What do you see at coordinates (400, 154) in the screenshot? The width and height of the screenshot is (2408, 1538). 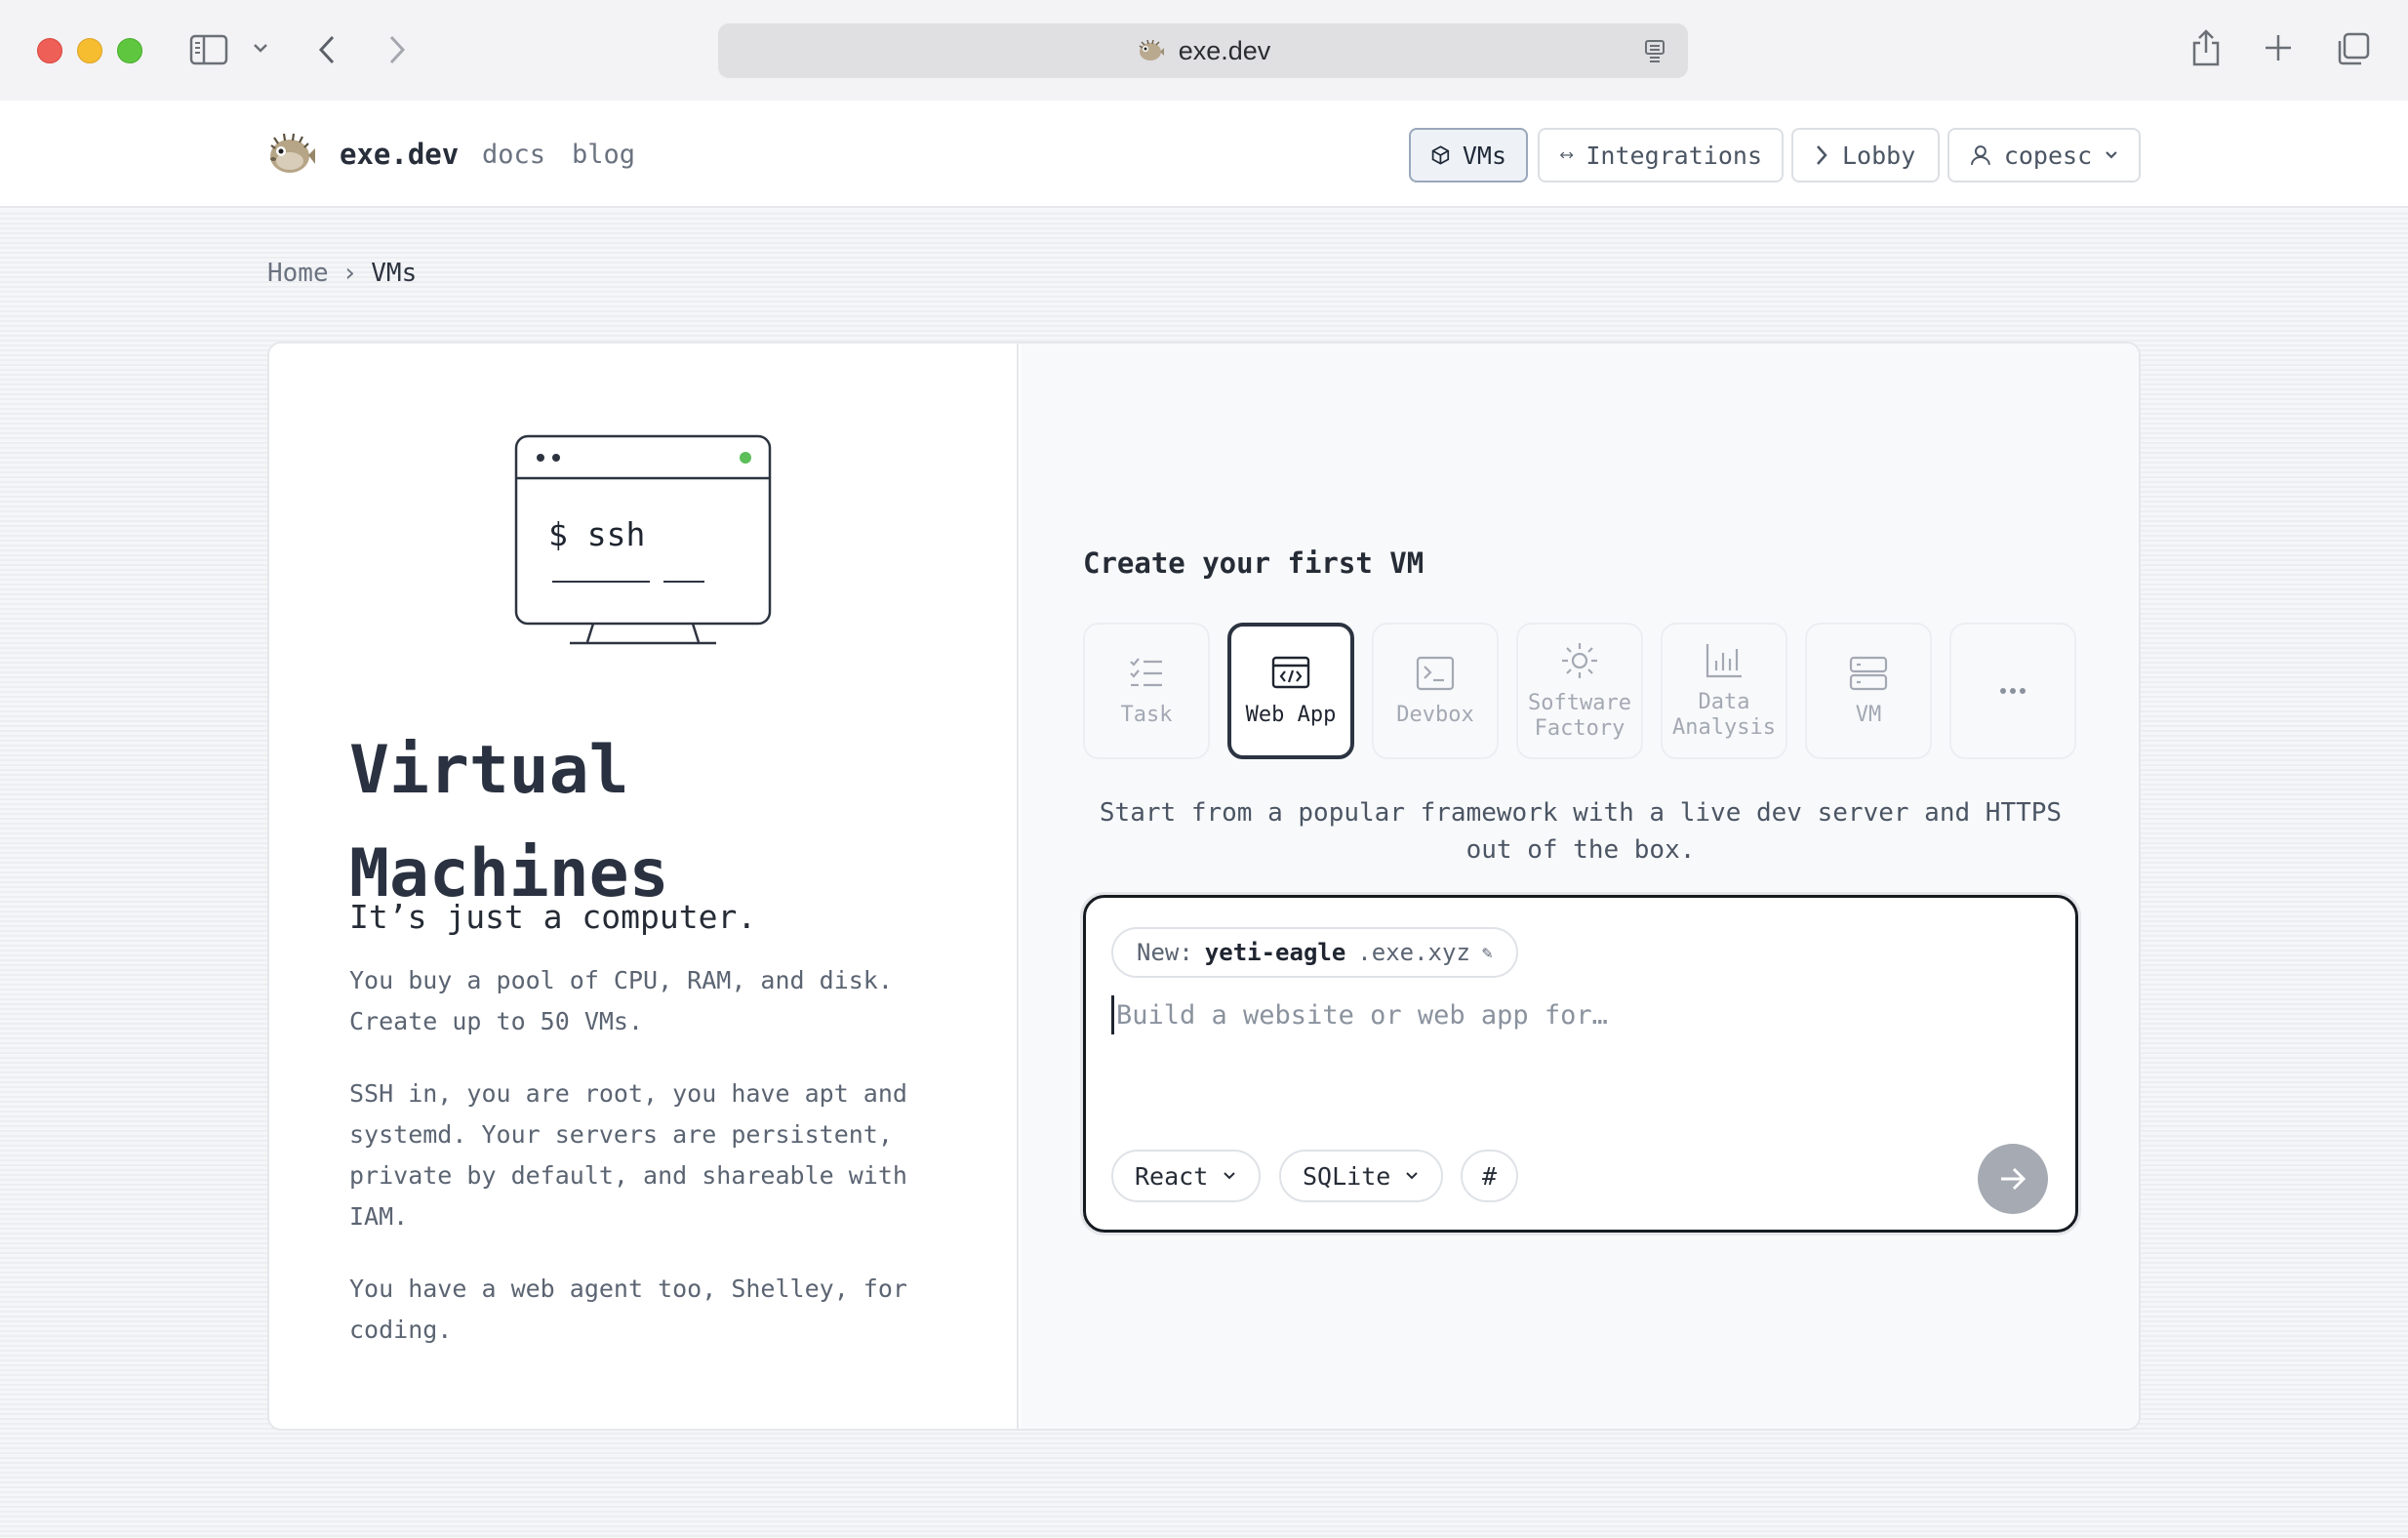 I see `brand-name: exe.dev` at bounding box center [400, 154].